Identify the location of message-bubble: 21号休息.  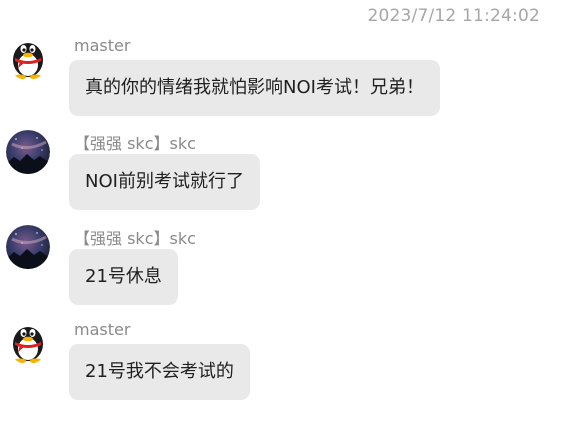
(123, 277).